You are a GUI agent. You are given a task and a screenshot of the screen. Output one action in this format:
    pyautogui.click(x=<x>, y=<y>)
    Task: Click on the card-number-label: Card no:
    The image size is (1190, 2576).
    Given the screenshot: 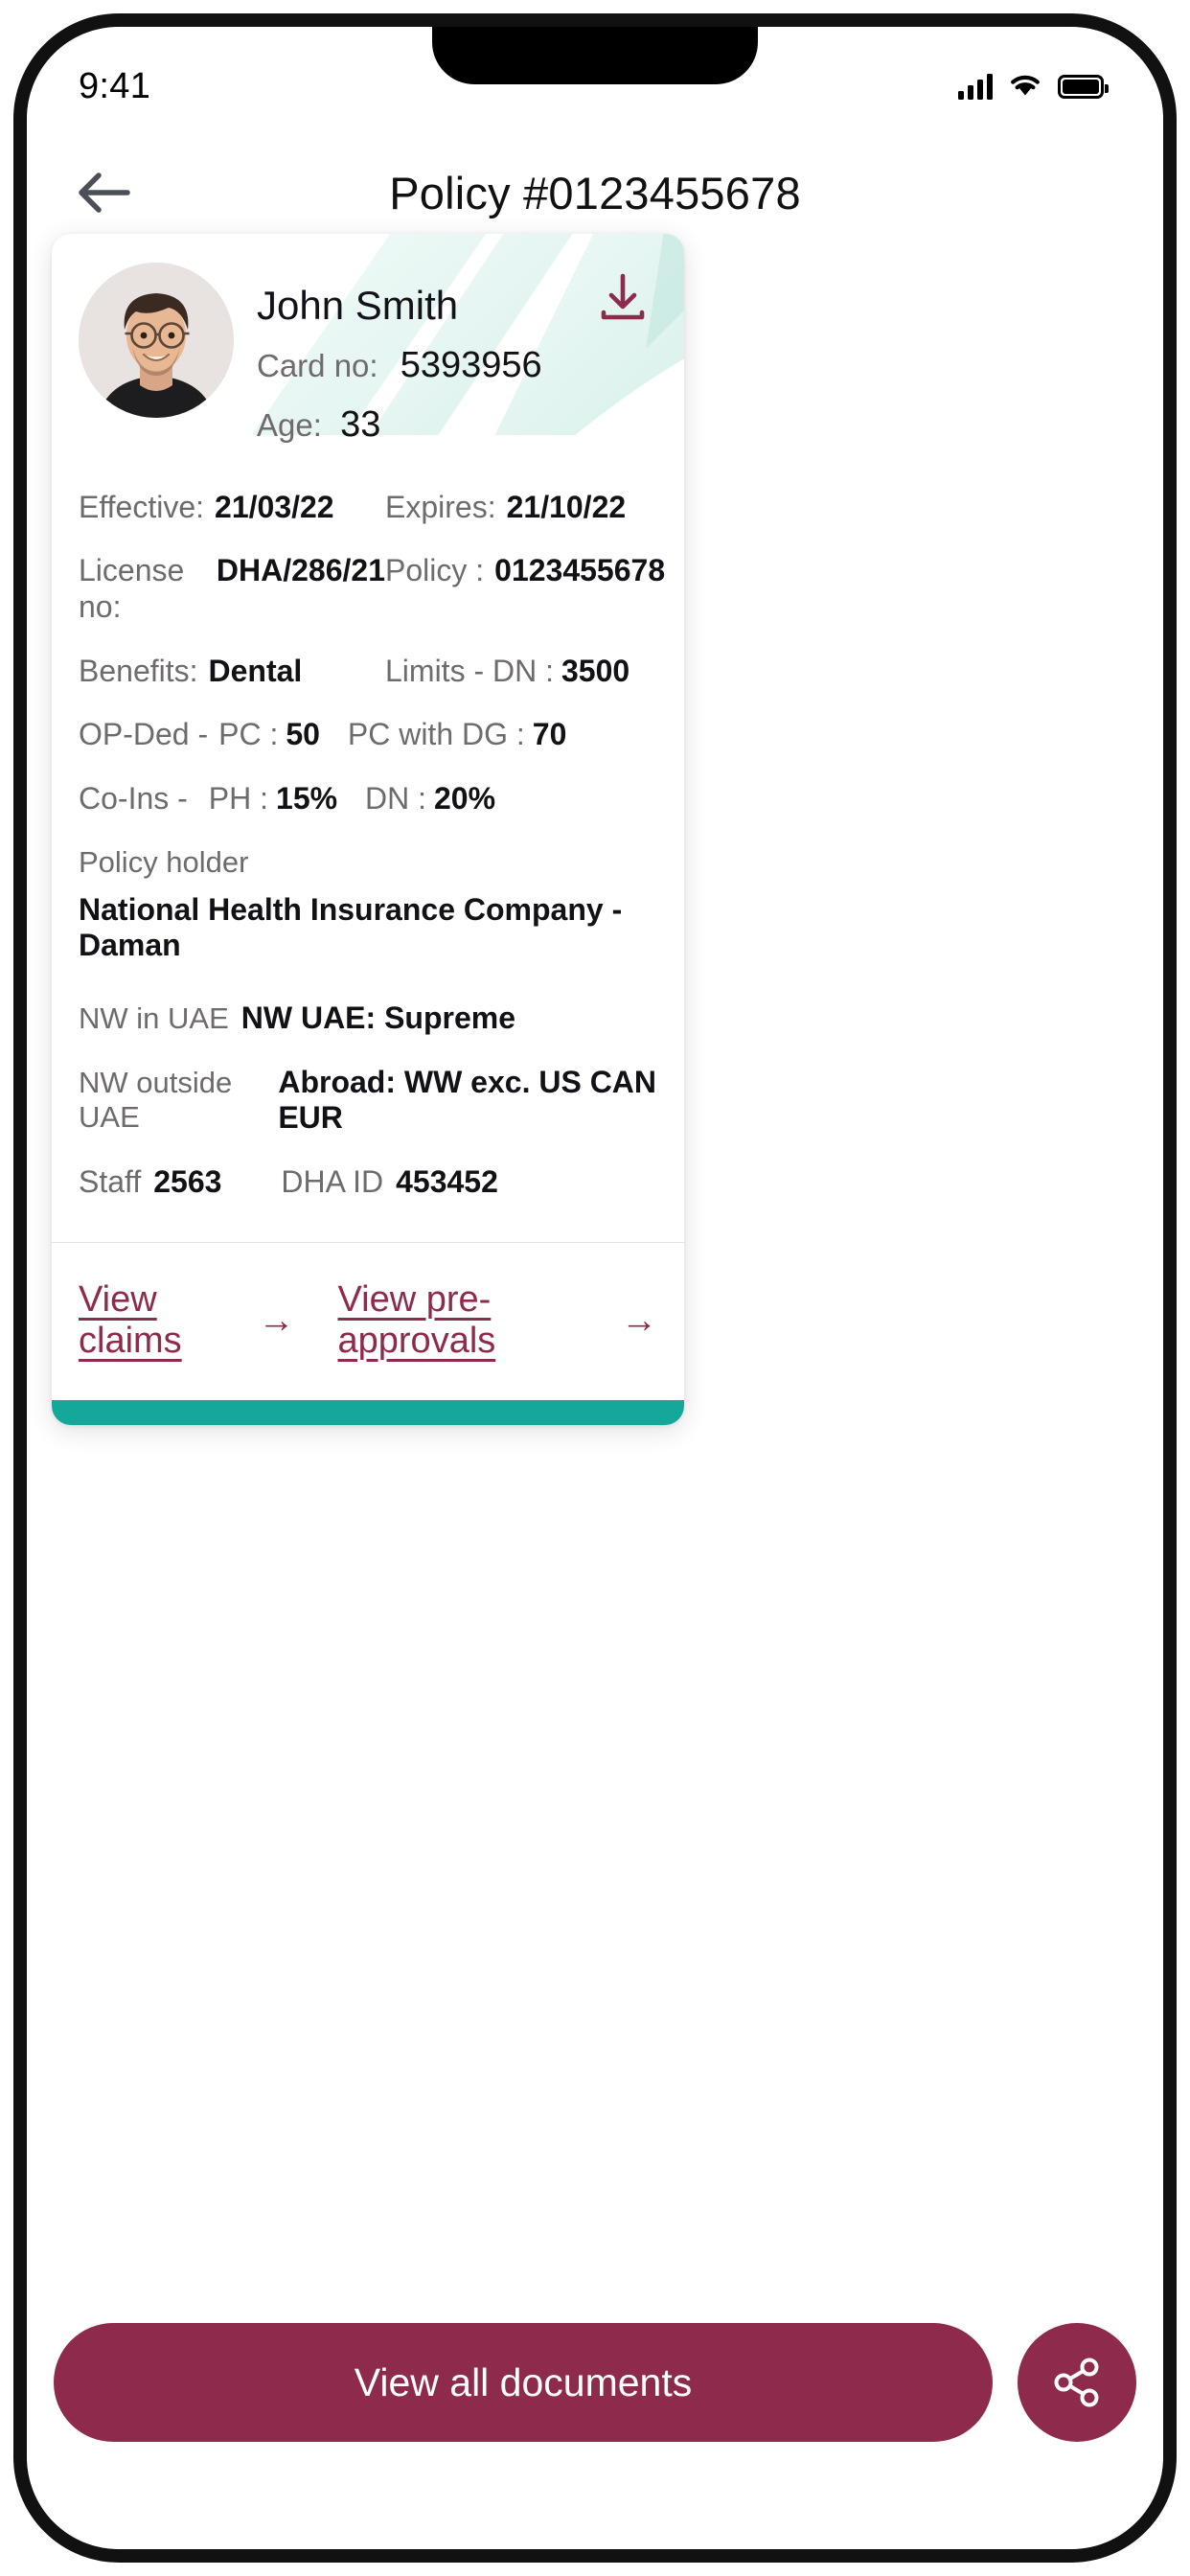 What is the action you would take?
    pyautogui.click(x=318, y=366)
    